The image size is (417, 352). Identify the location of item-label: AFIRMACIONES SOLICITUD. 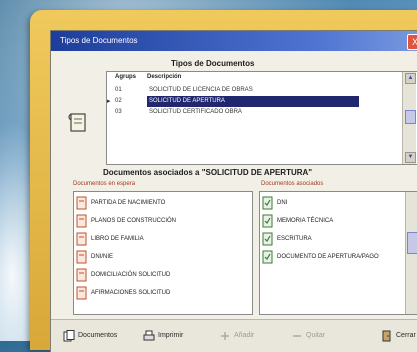
(131, 293).